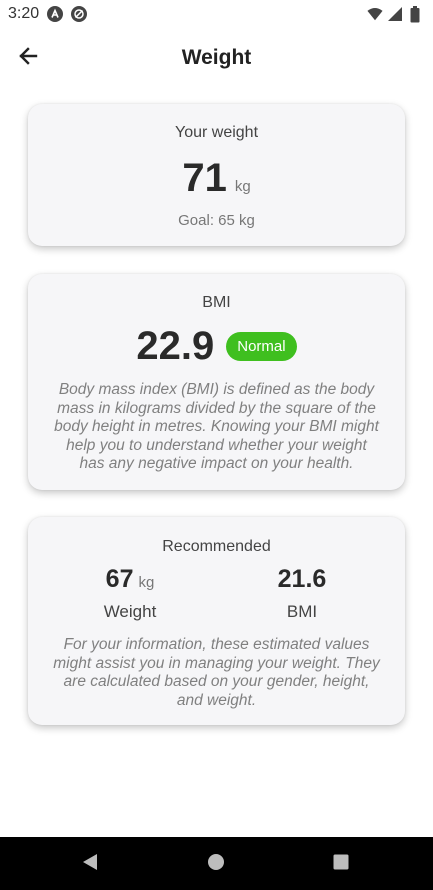 The height and width of the screenshot is (890, 433). What do you see at coordinates (216, 132) in the screenshot?
I see `weight-card-label: Your weight` at bounding box center [216, 132].